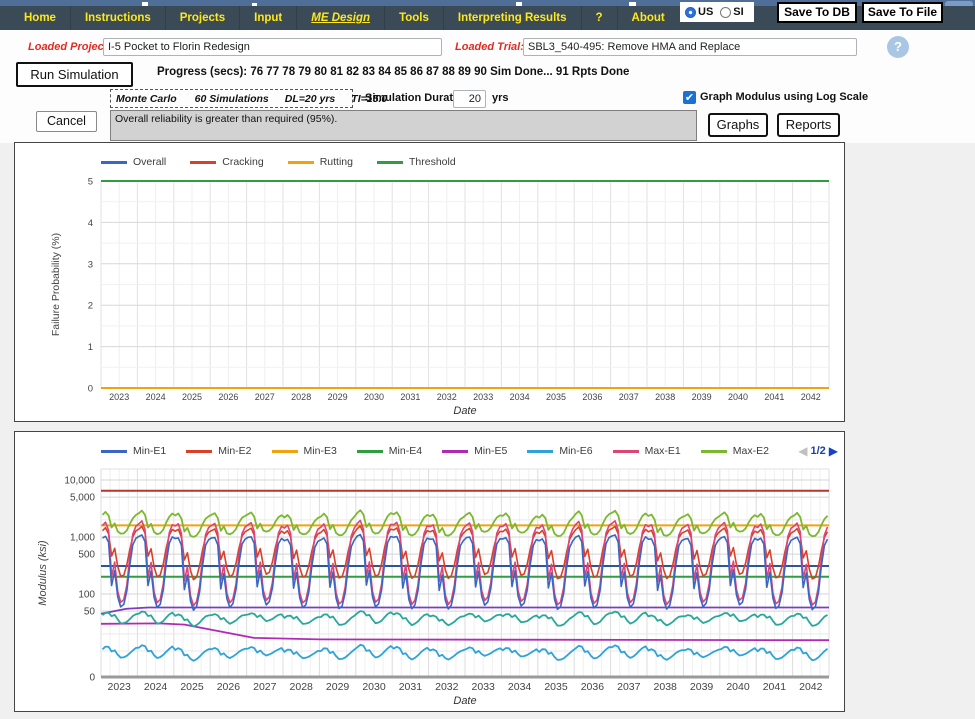  Describe the element at coordinates (243, 162) in the screenshot. I see `legend-label: Cracking` at that location.